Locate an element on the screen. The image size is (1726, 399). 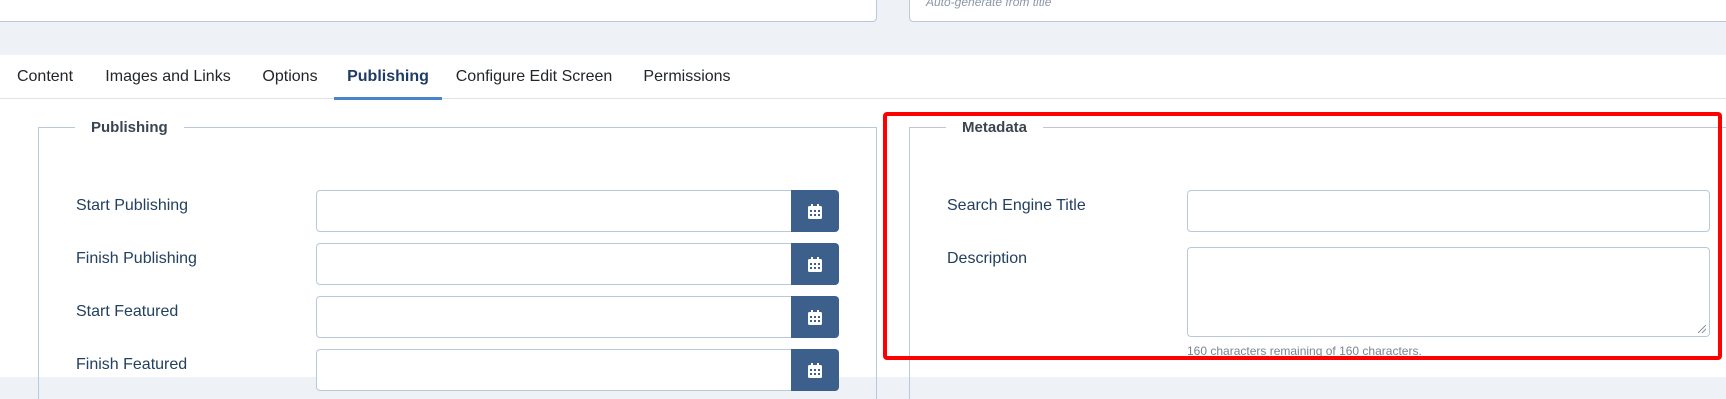
finish-featured-calendar-button is located at coordinates (815, 370).